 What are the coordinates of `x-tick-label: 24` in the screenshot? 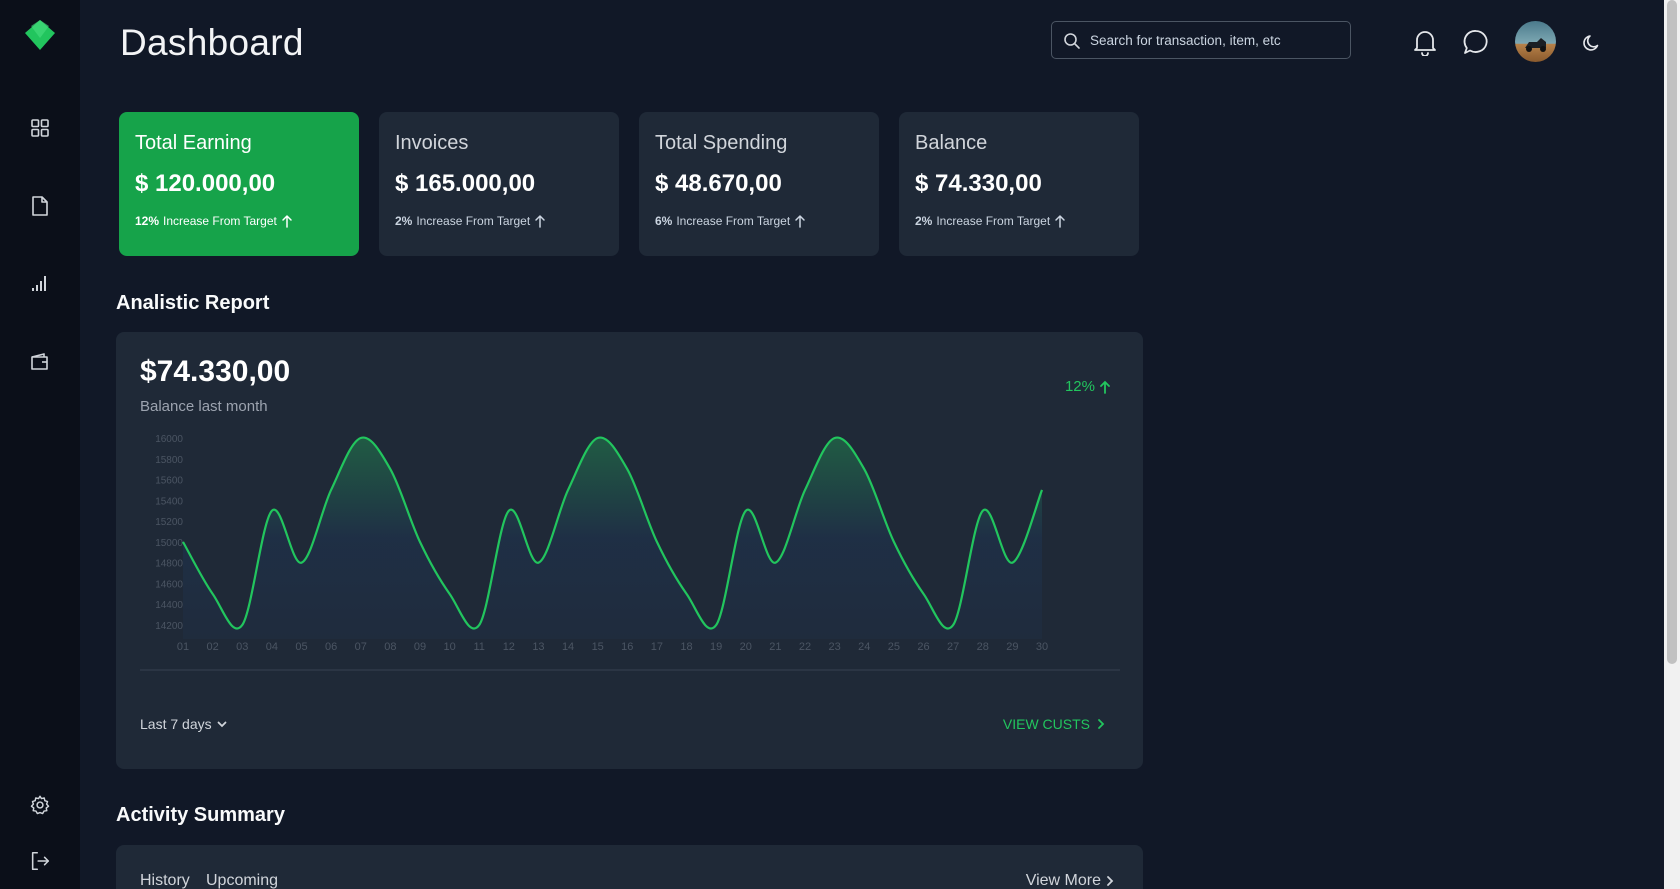 It's located at (864, 647).